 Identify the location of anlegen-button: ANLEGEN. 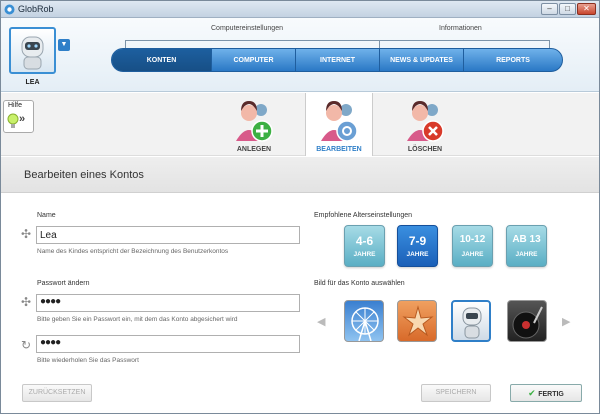
(254, 126).